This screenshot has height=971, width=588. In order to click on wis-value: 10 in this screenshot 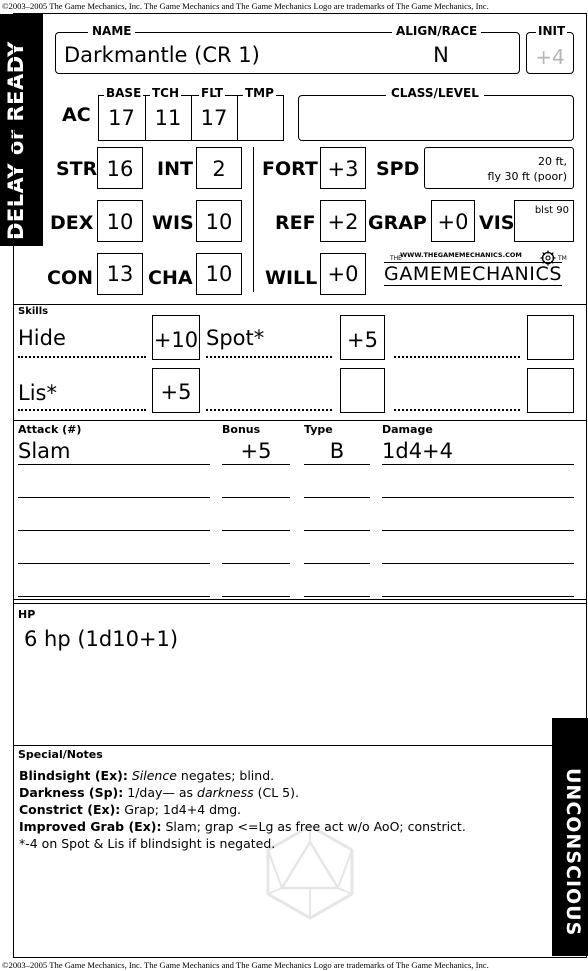, I will do `click(219, 222)`.